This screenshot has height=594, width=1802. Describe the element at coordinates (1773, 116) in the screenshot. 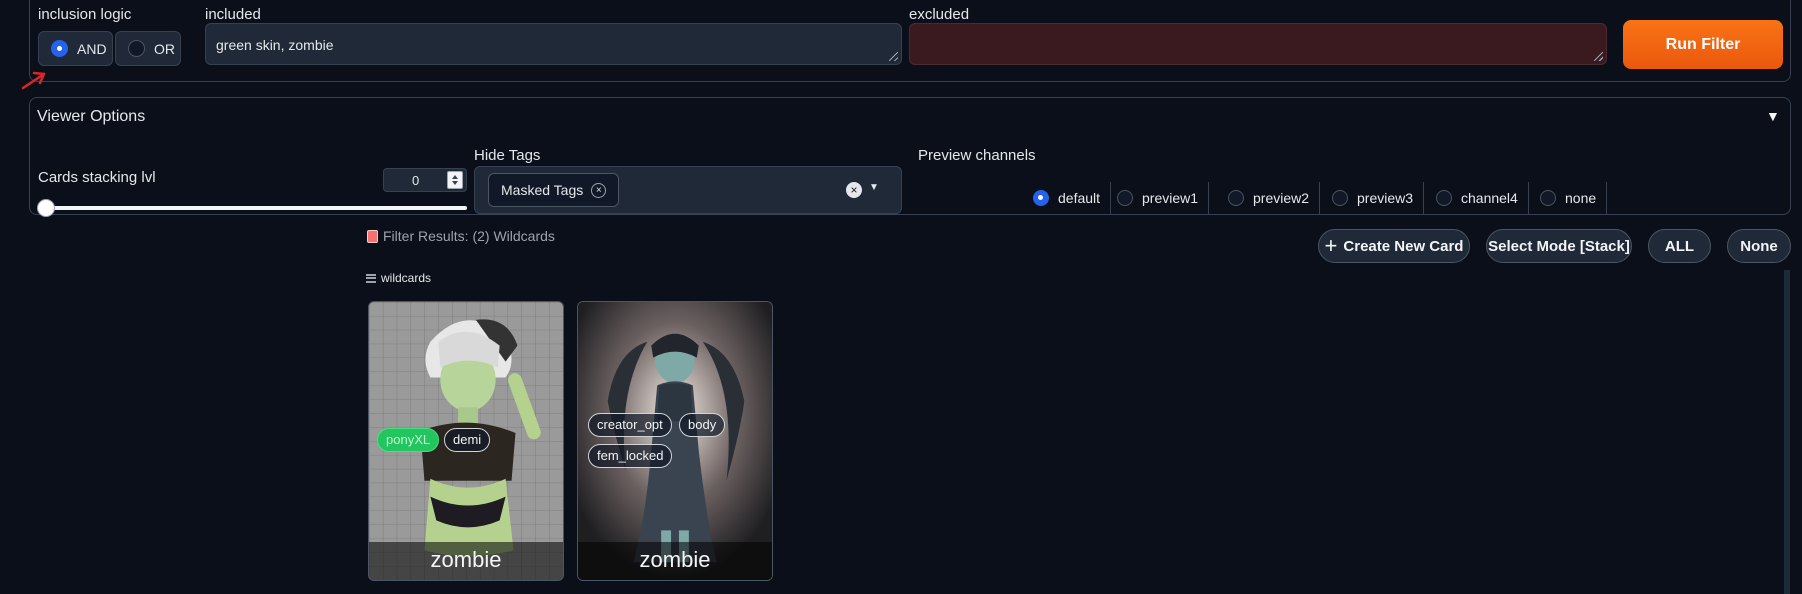

I see `collapse-triangle-icon: ▼` at that location.